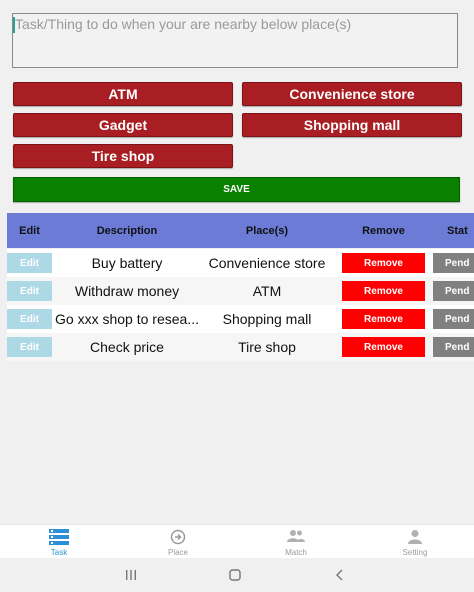 The height and width of the screenshot is (592, 474). I want to click on row-place: Shopping mall, so click(267, 319).